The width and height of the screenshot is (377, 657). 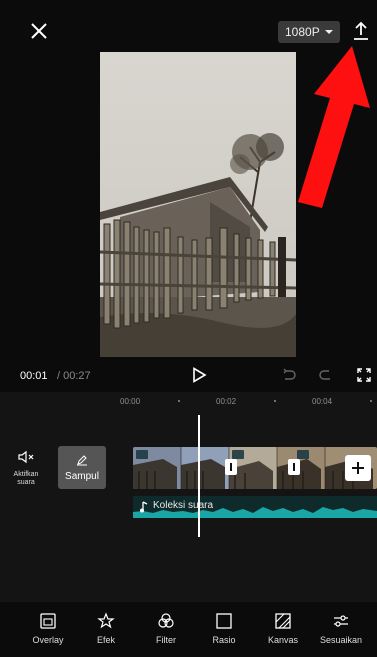 I want to click on pencil-icon, so click(x=82, y=460).